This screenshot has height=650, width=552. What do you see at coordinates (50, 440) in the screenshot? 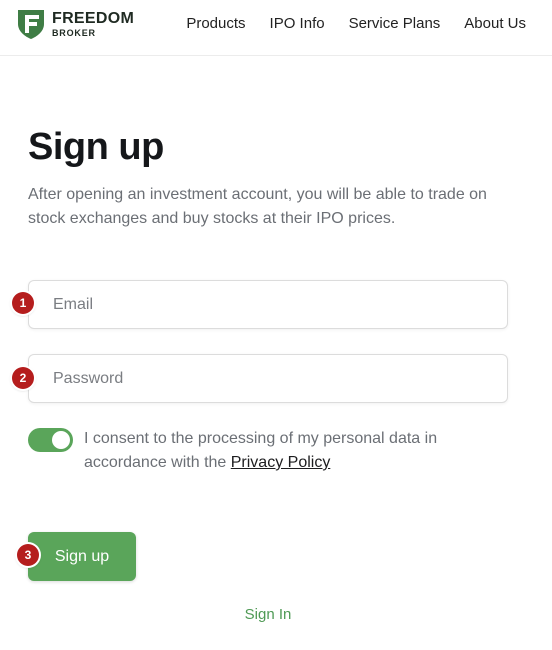
I see `consent-toggle` at bounding box center [50, 440].